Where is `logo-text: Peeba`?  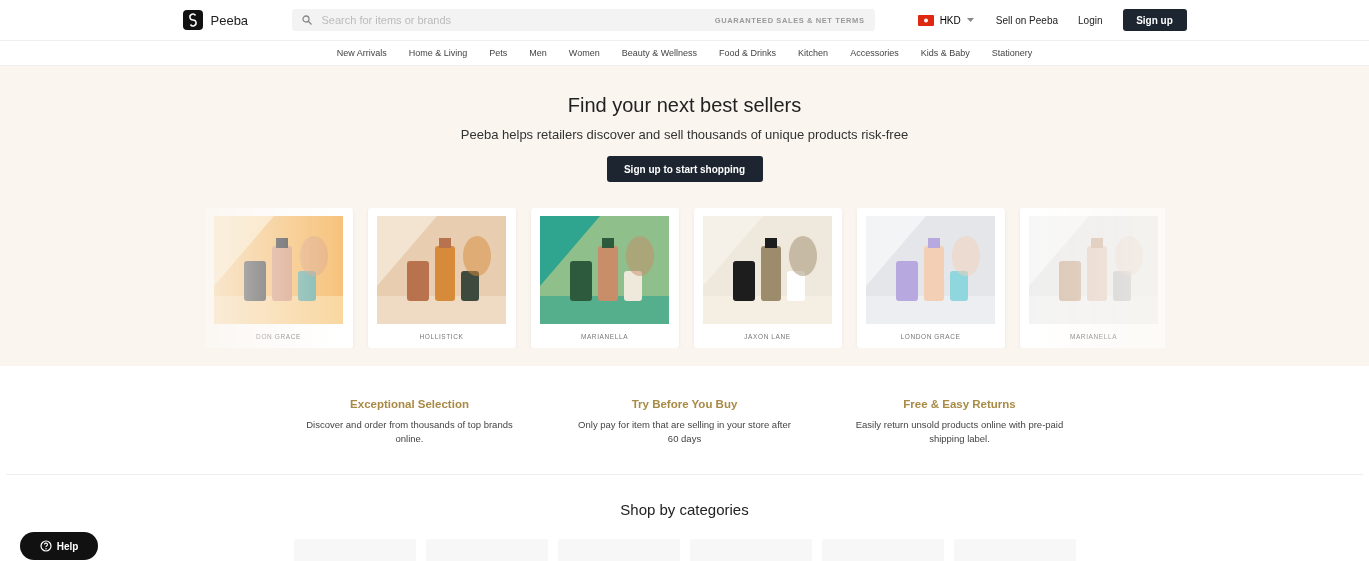
logo-text: Peeba is located at coordinates (229, 20).